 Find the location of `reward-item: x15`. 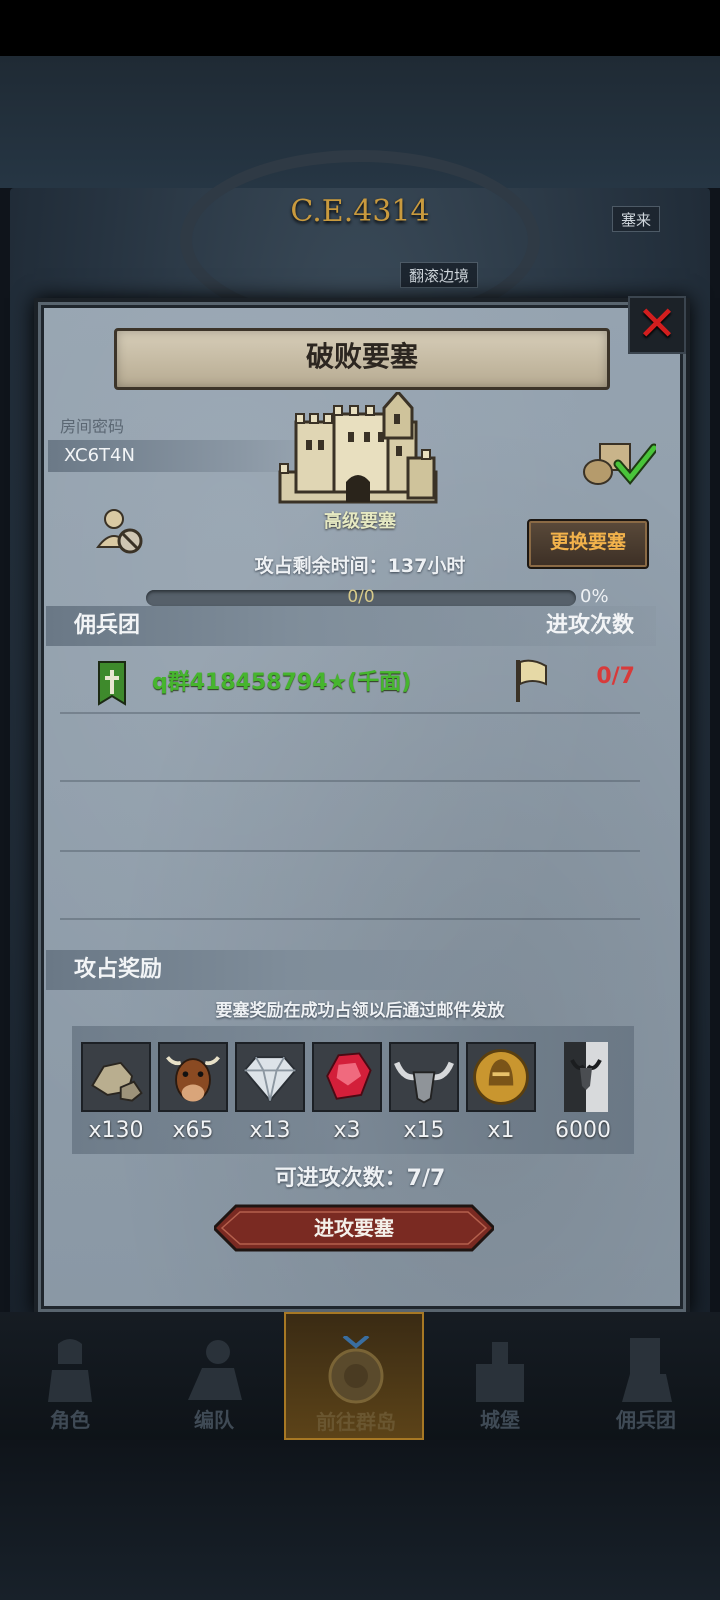

reward-item: x15 is located at coordinates (424, 1092).